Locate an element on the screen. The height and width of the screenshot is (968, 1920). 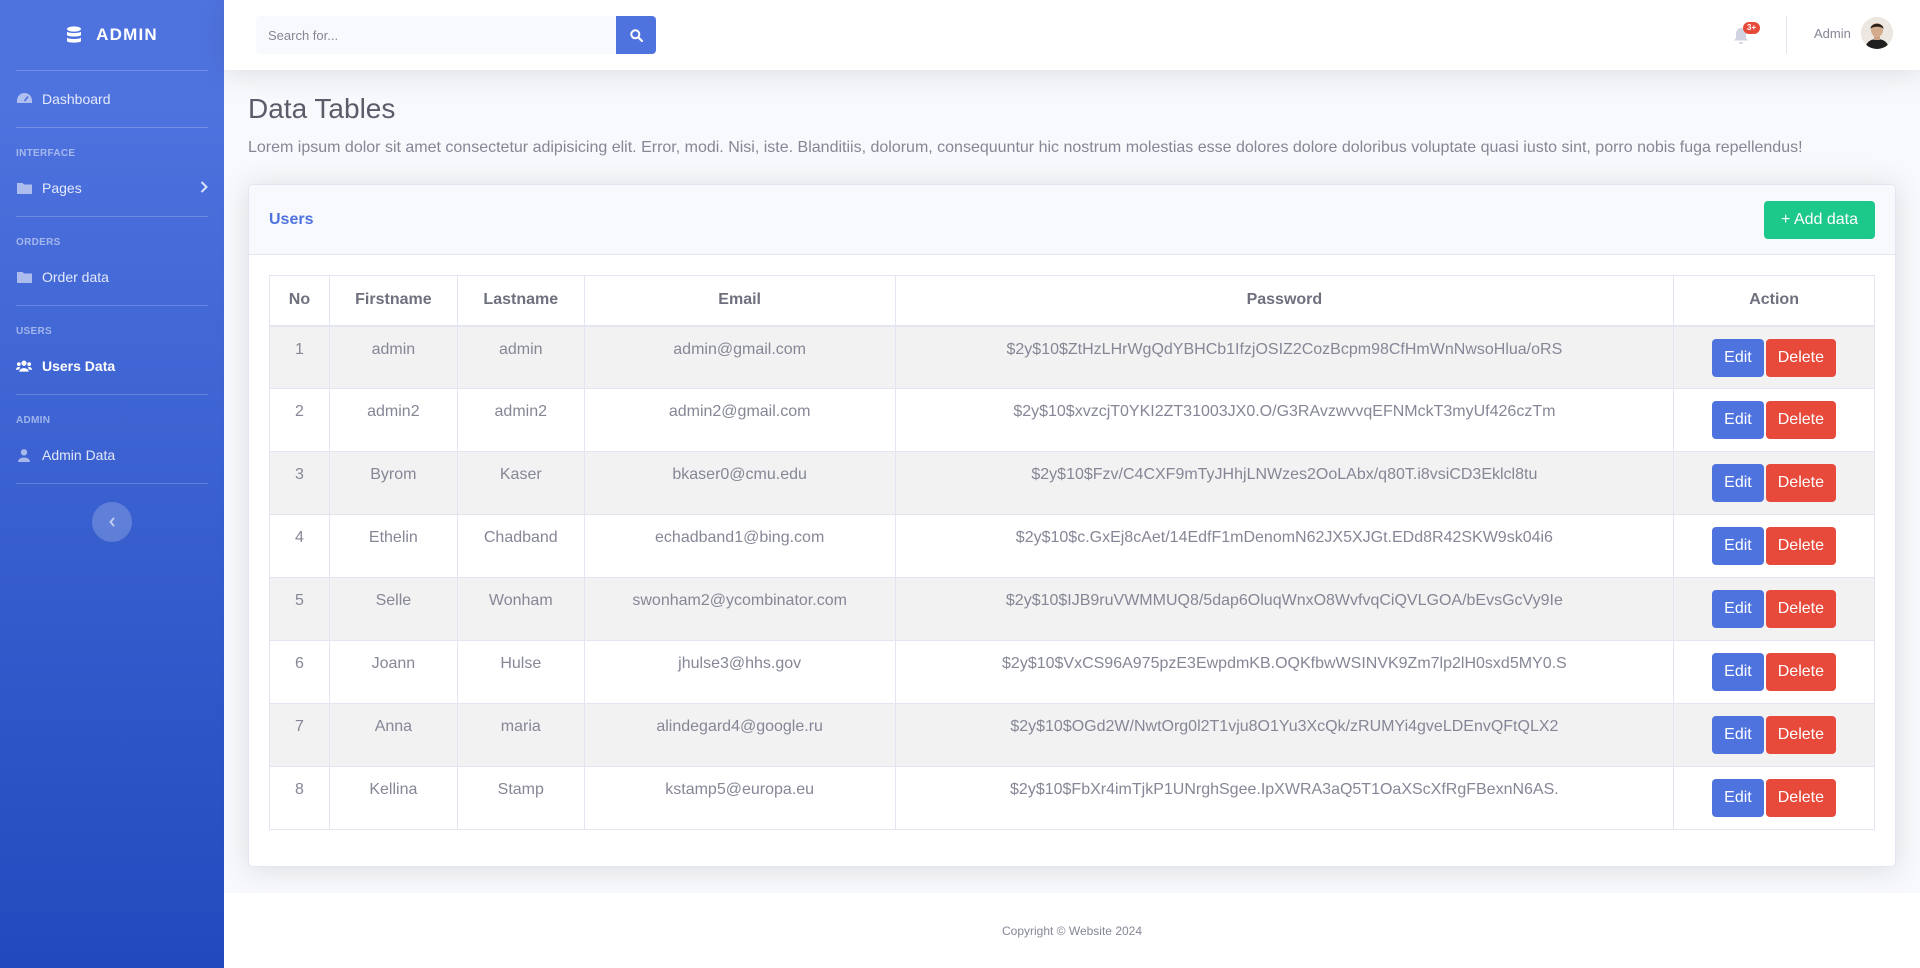
user-icon is located at coordinates (24, 455).